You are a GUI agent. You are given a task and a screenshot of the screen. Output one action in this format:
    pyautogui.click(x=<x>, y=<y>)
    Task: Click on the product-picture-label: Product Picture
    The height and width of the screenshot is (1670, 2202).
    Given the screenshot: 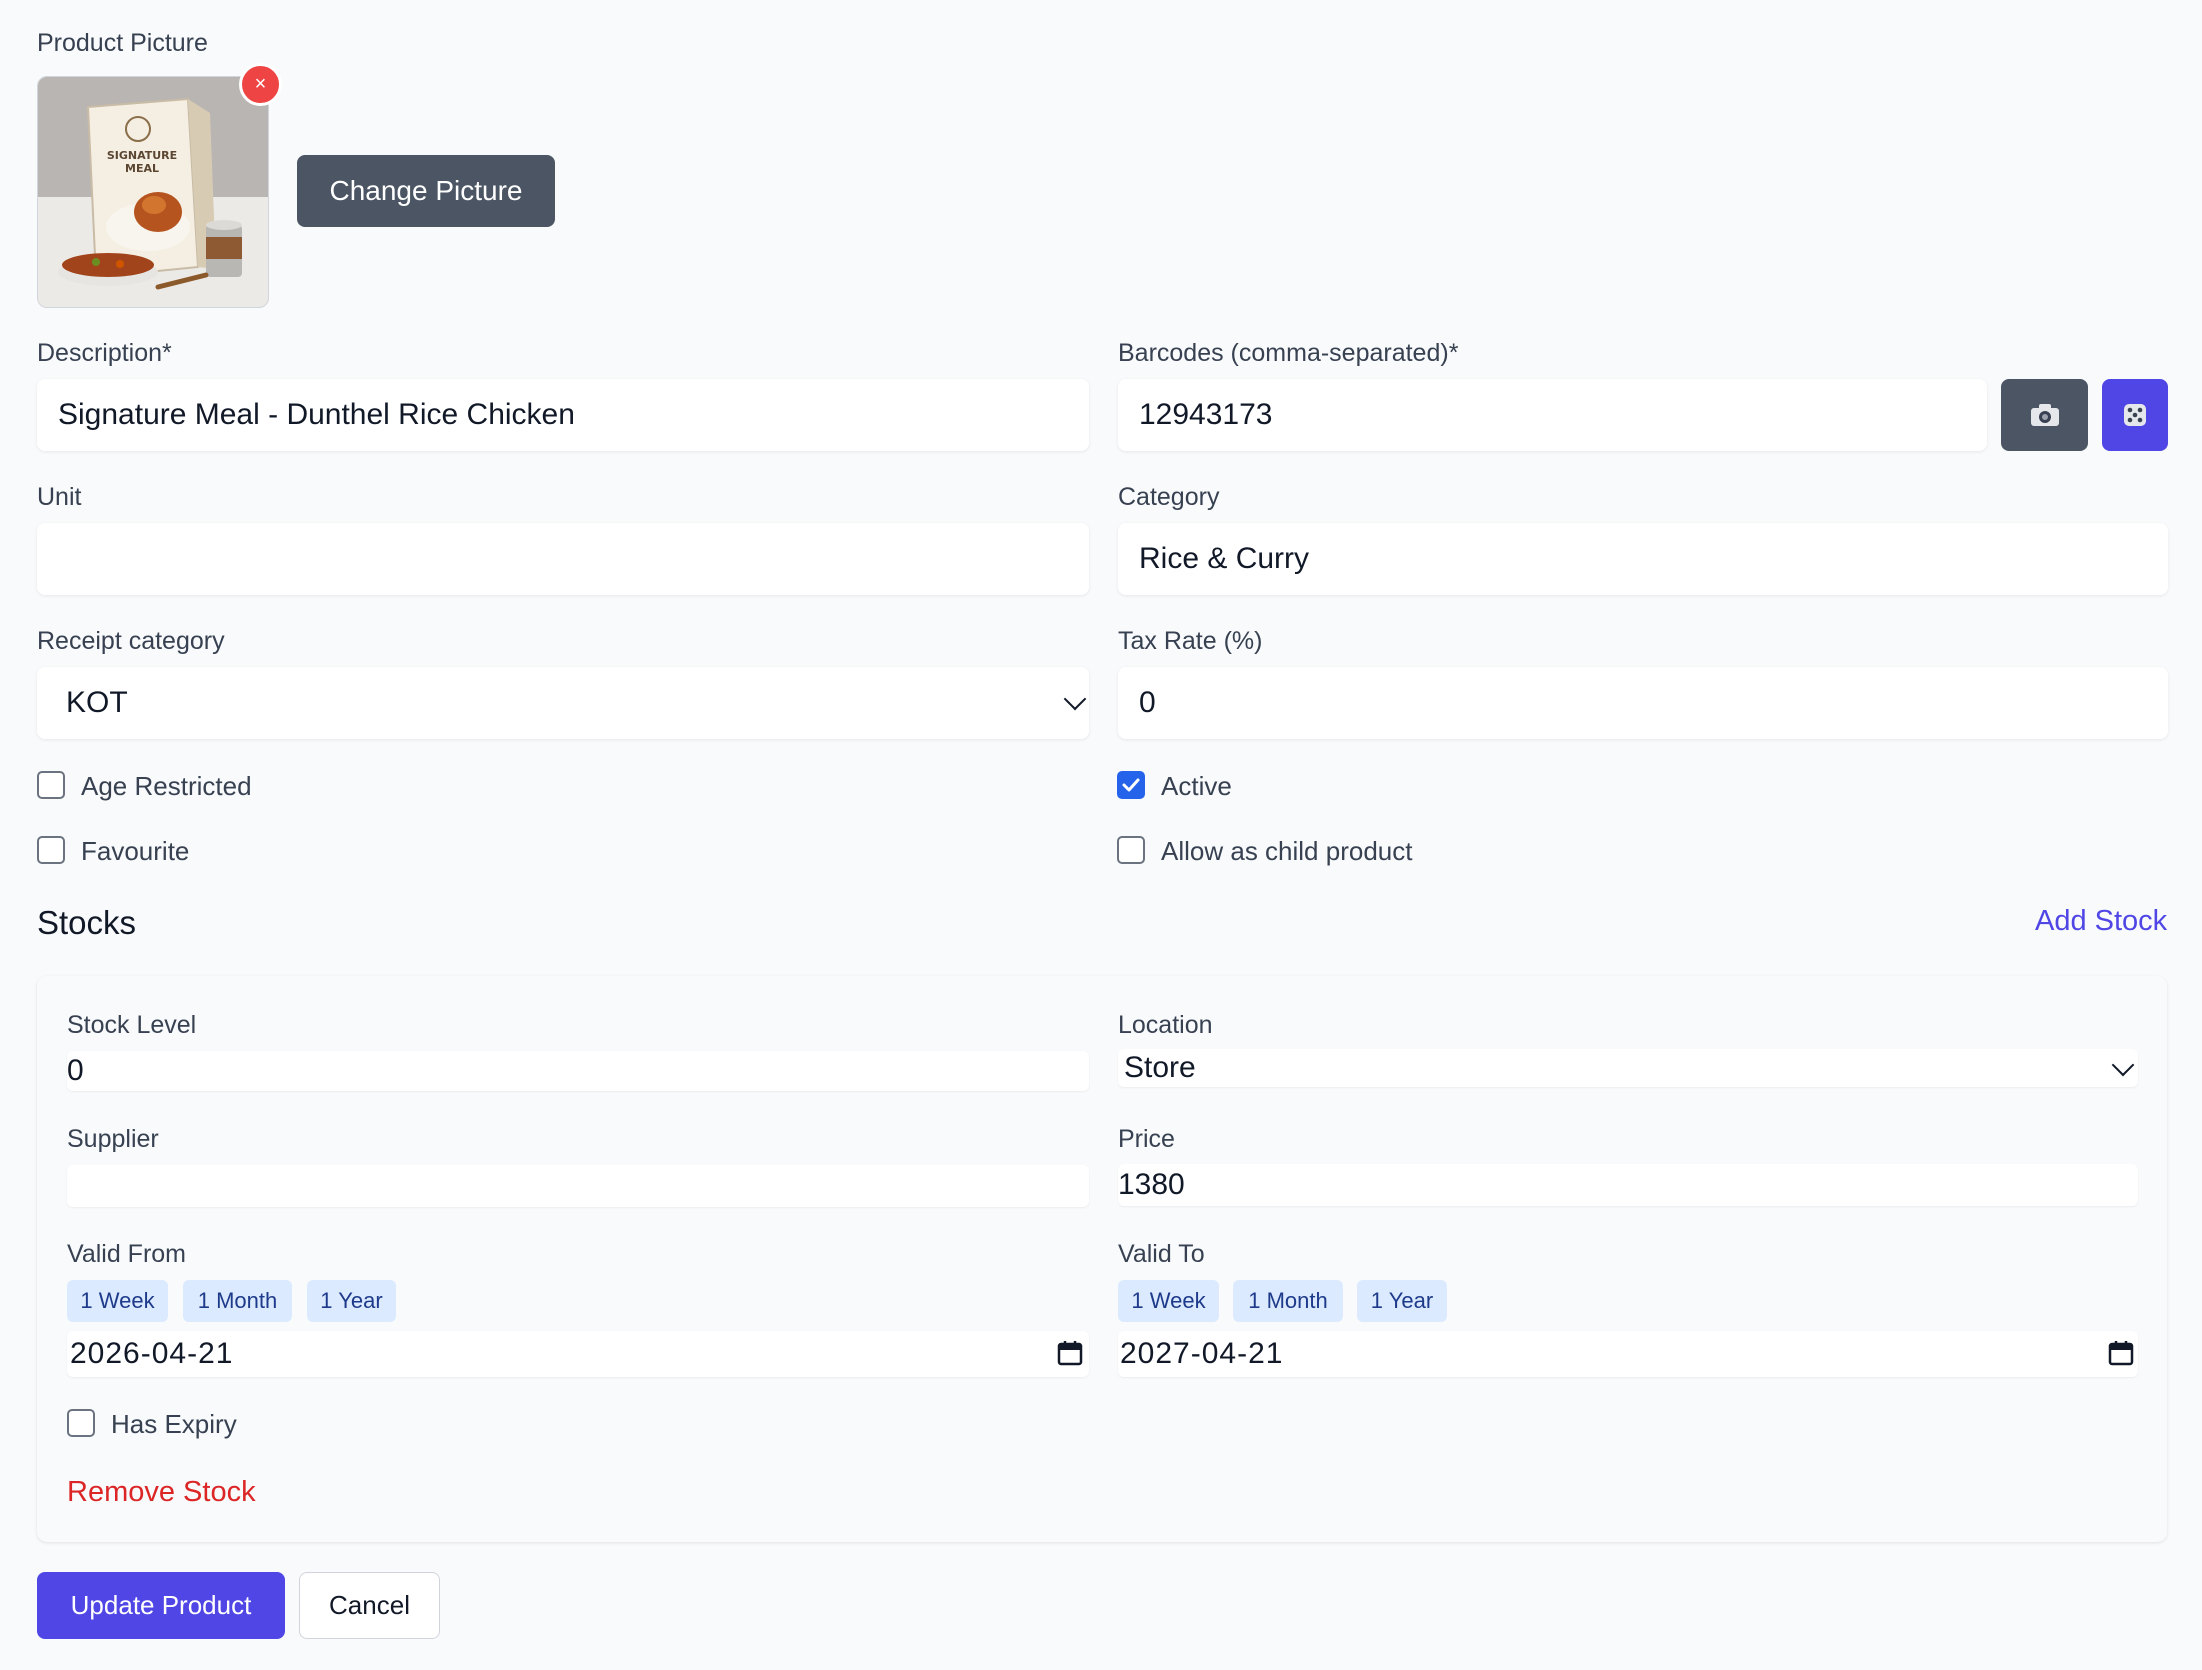 What is the action you would take?
    pyautogui.click(x=122, y=43)
    